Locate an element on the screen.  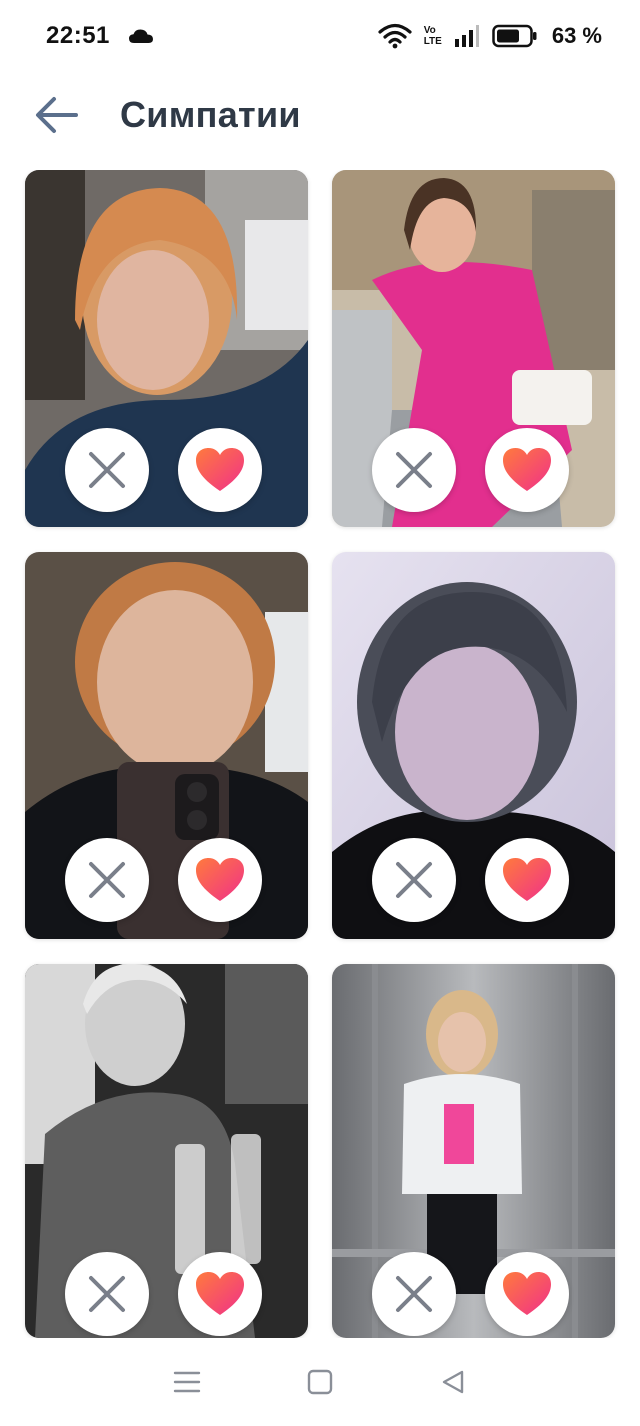
square-home-icon is located at coordinates (320, 1382).